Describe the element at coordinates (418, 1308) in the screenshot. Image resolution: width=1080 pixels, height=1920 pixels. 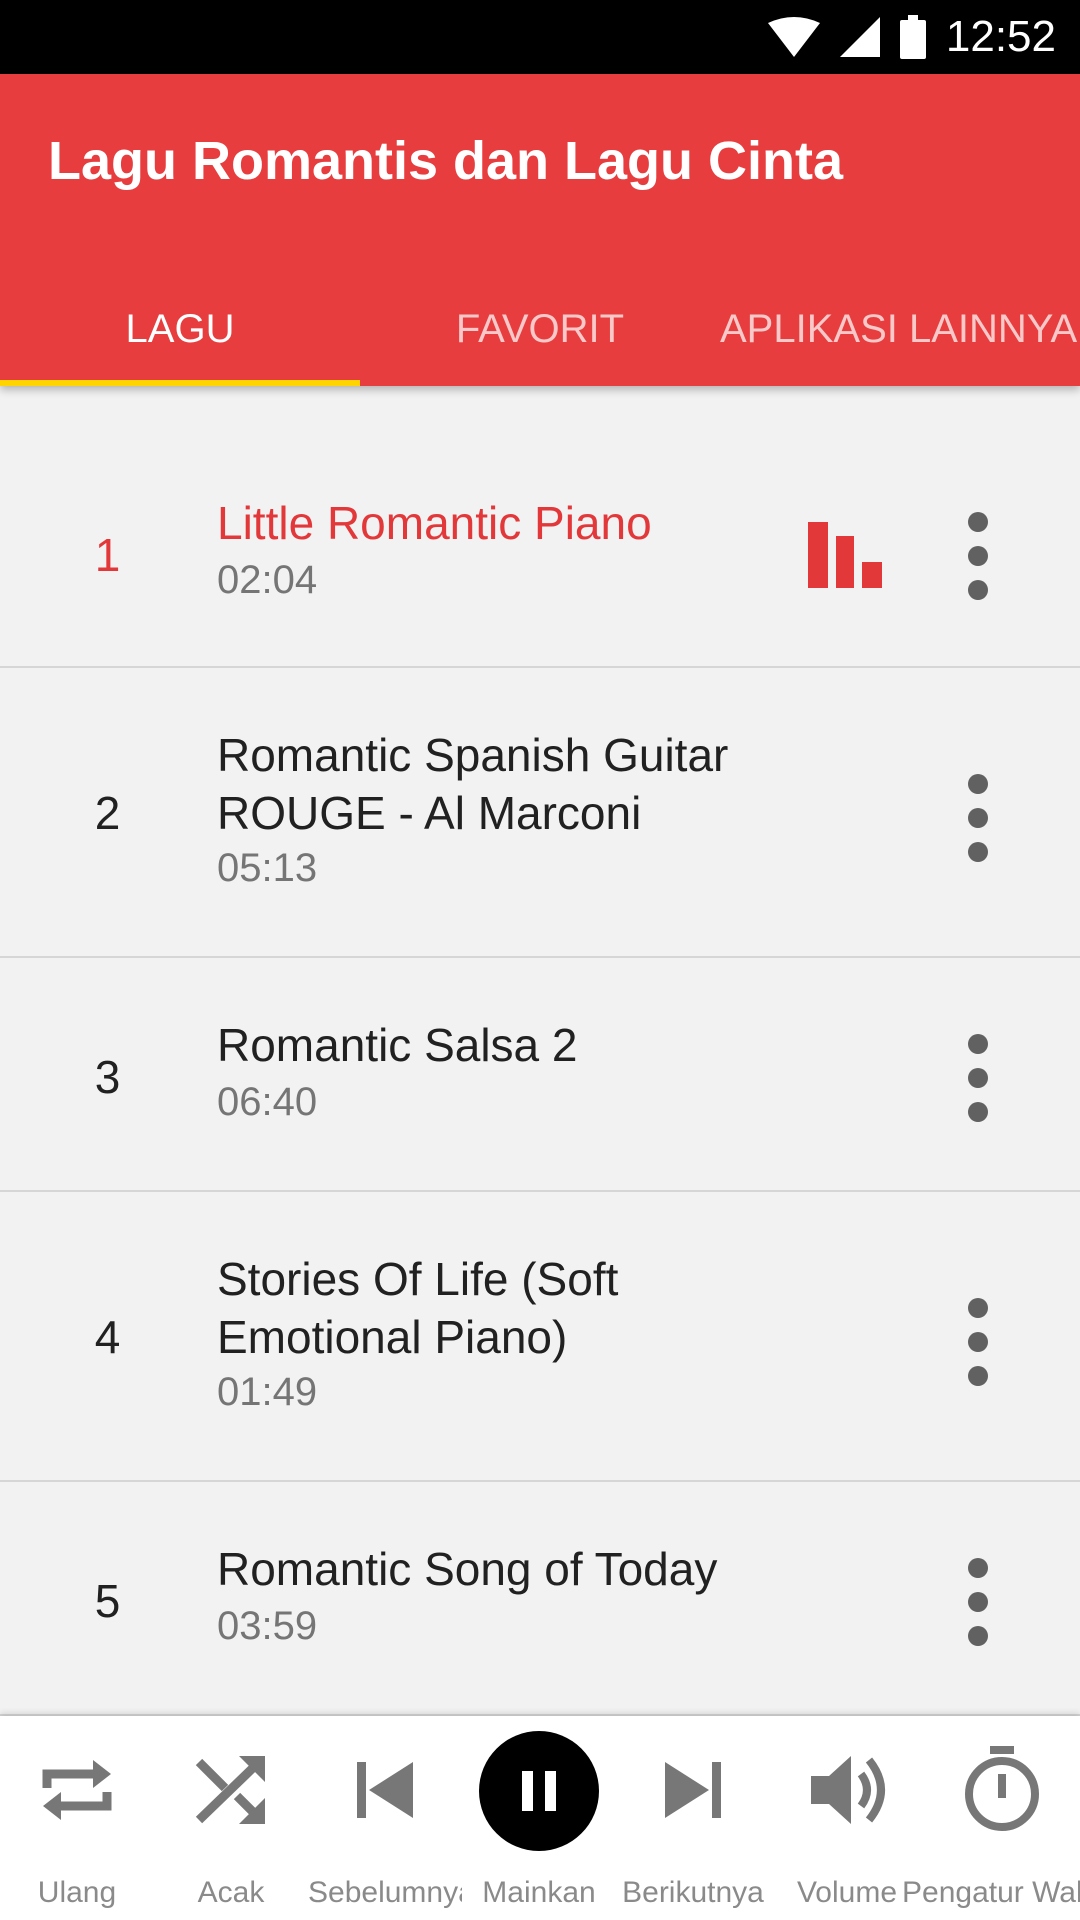
I see `song-title: Stories Of Life (Soft Emotional Piano)` at that location.